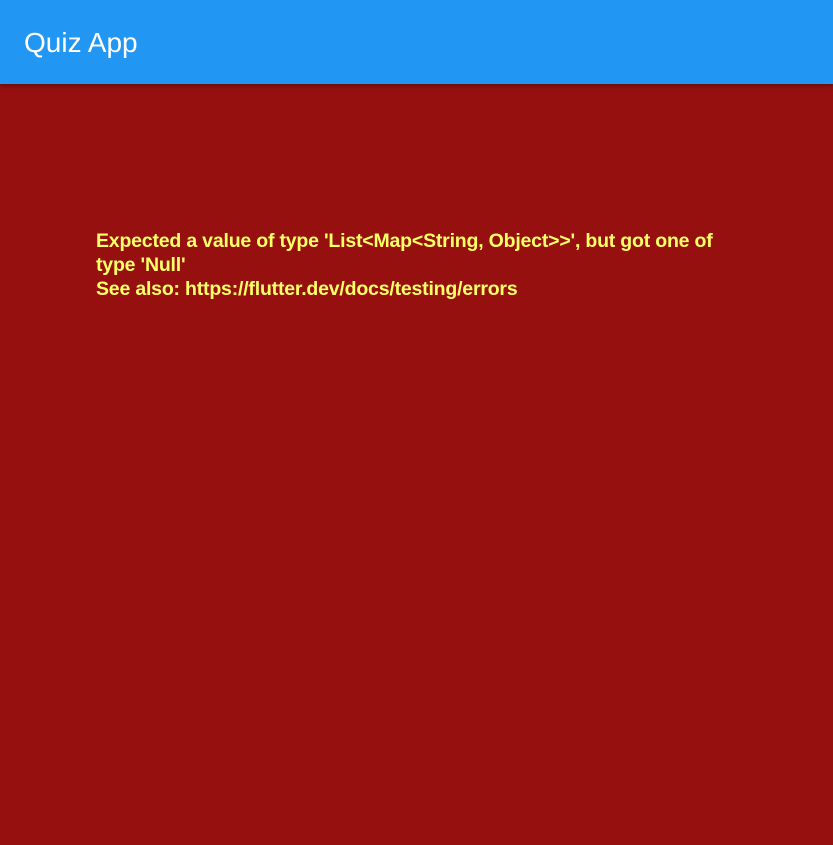 Image resolution: width=833 pixels, height=845 pixels. I want to click on app-bar: Quiz App, so click(416, 42).